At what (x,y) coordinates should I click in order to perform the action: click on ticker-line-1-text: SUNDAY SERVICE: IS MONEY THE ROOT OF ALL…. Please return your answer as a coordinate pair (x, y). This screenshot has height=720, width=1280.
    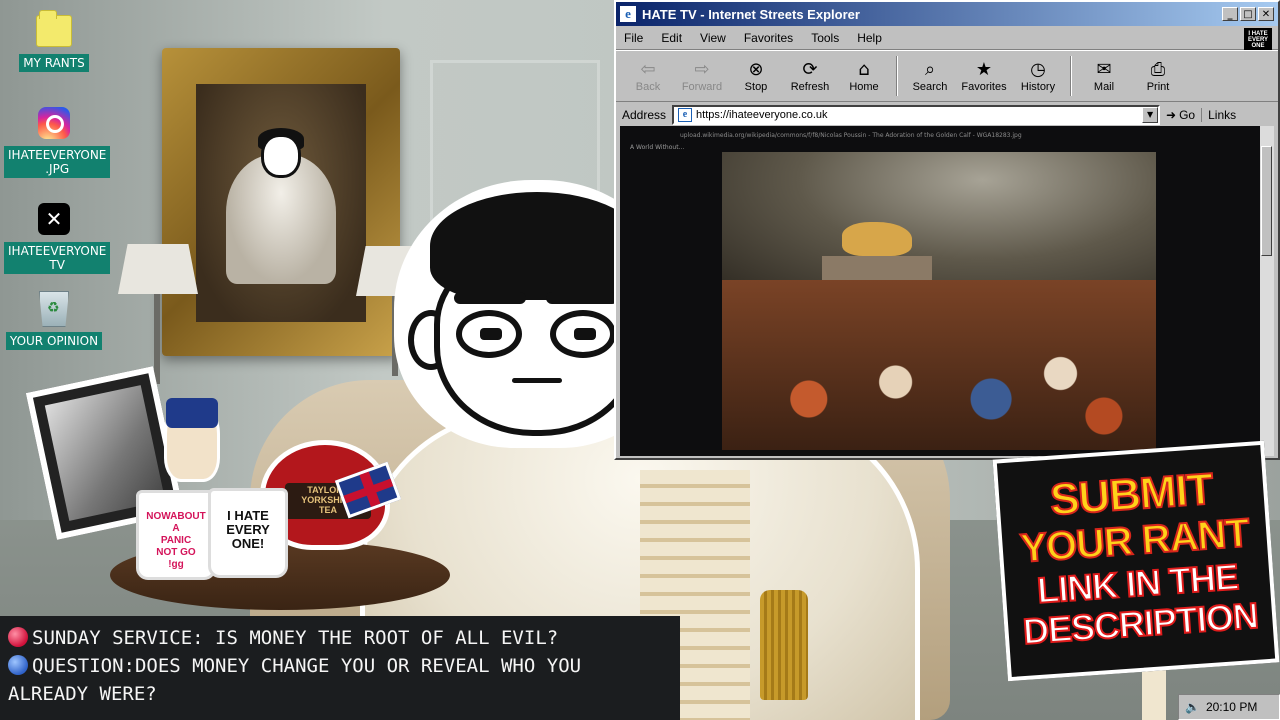
    Looking at the image, I should click on (295, 638).